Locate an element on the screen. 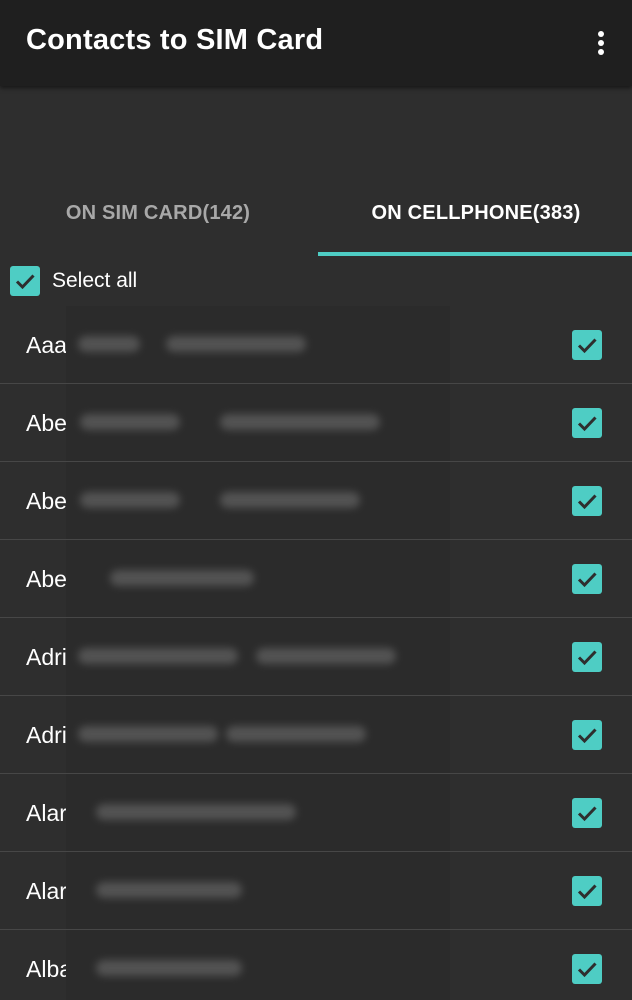 This screenshot has width=632, height=1000. tab-bar: ON SIM CARD(142) ON CELLPHONE(383) is located at coordinates (316, 213).